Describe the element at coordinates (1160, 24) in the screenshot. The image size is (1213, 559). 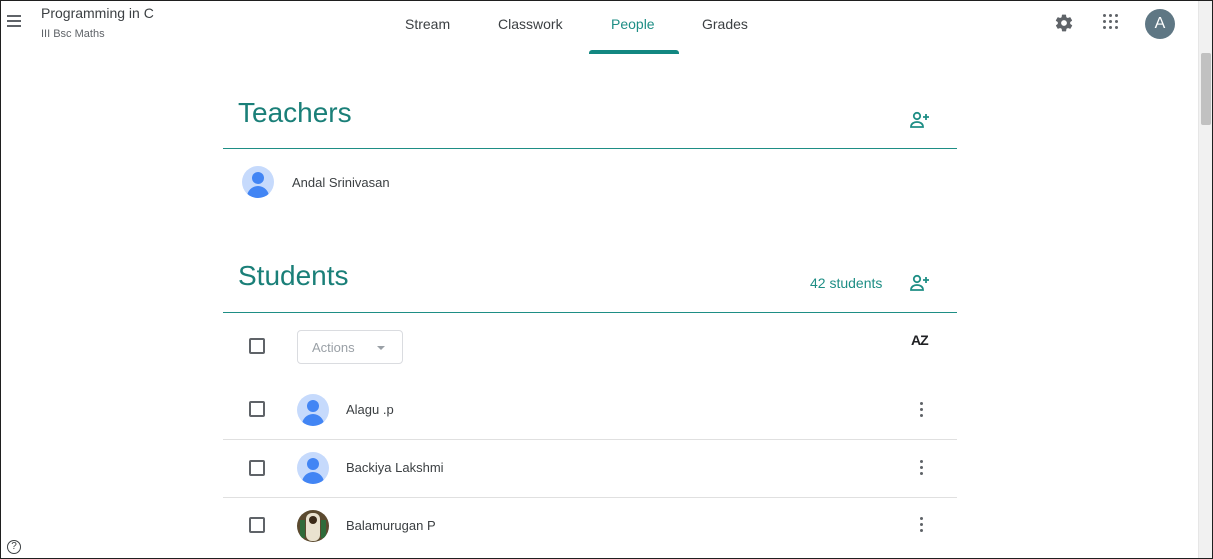
I see `account-avatar: A` at that location.